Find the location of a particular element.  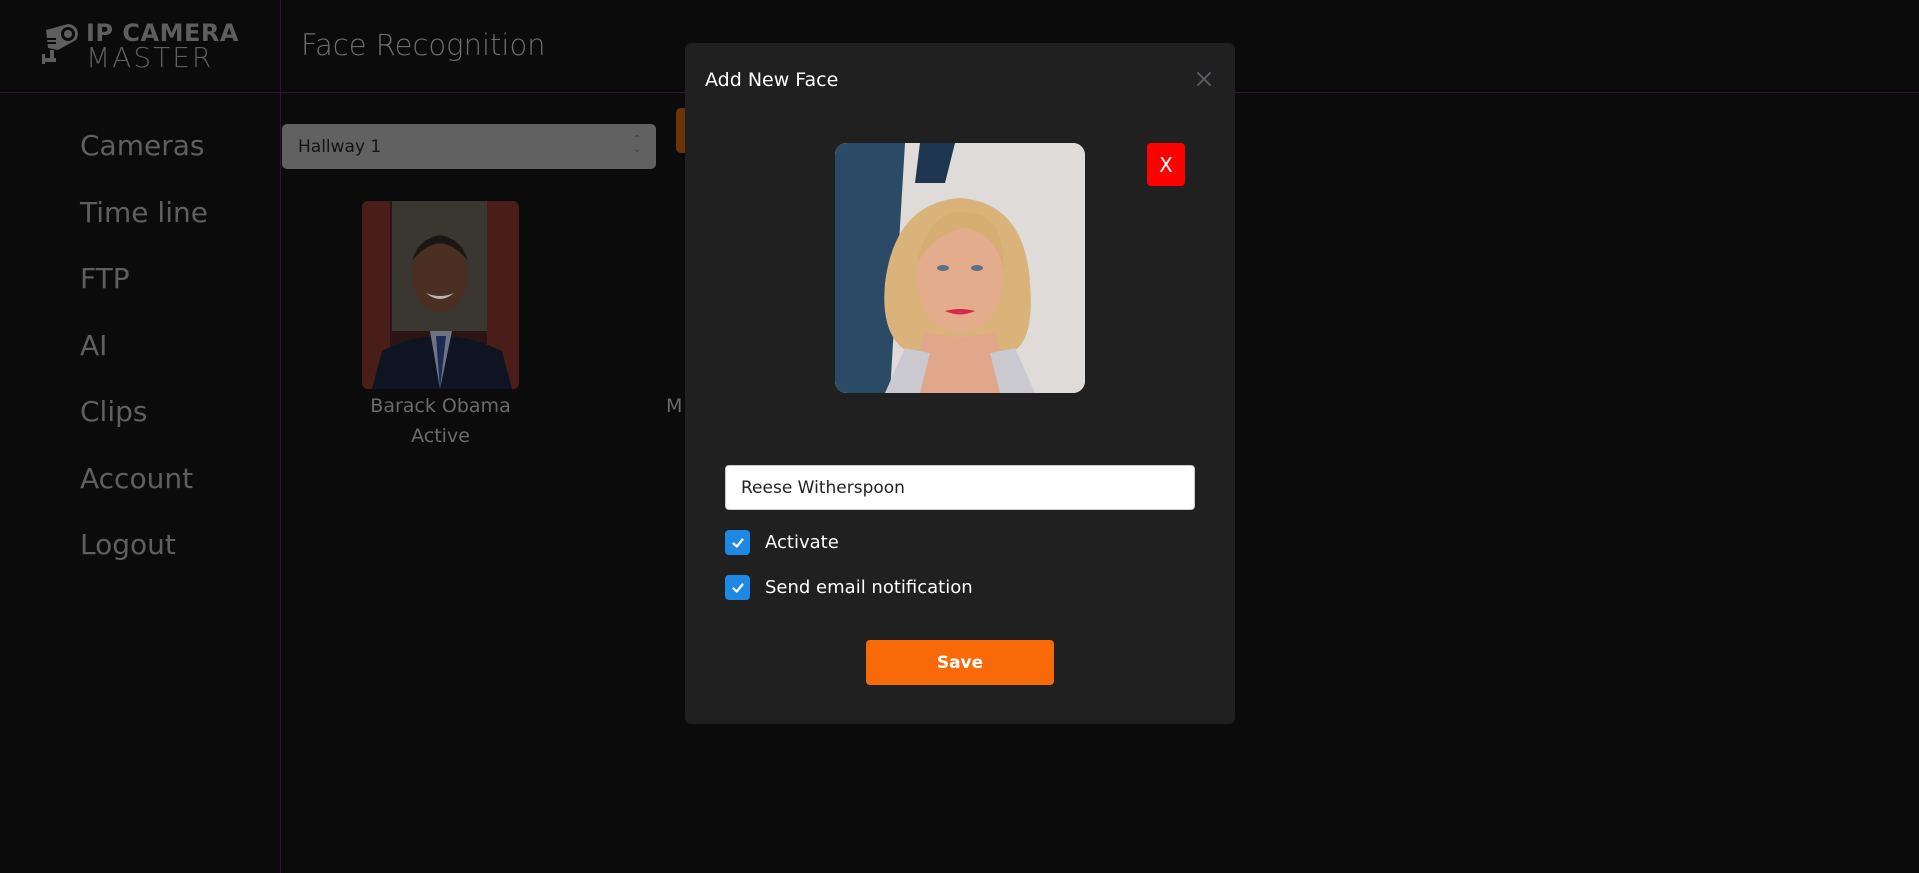

email-notification-checkbox-row: Send email notification is located at coordinates (849, 587).